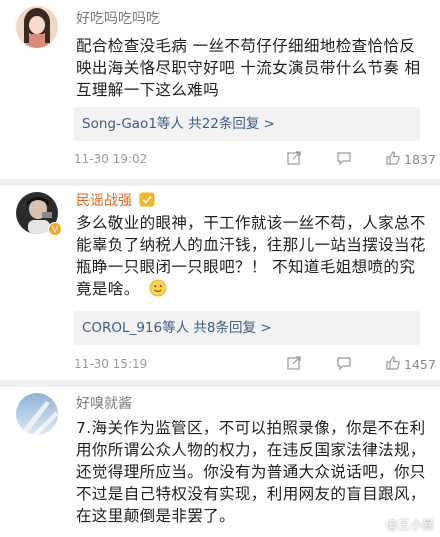  Describe the element at coordinates (158, 291) in the screenshot. I see `smile-emoji-icon` at that location.